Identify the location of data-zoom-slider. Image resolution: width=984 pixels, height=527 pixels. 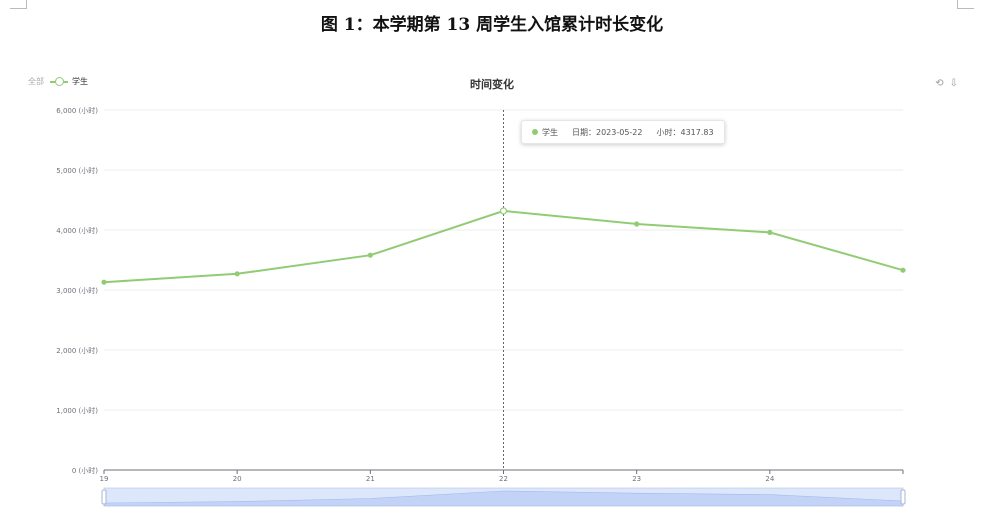
(503, 497).